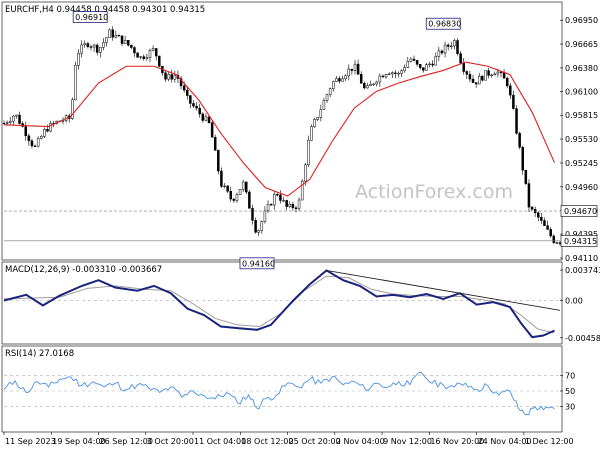  What do you see at coordinates (570, 375) in the screenshot?
I see `rsi-tick-label: 70` at bounding box center [570, 375].